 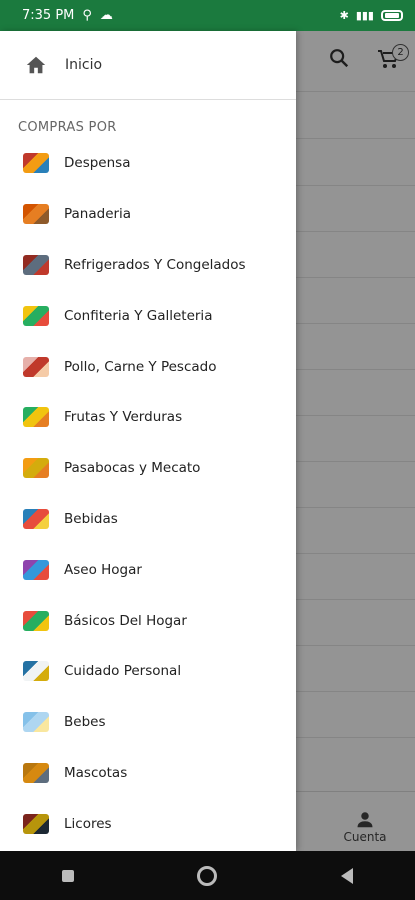 I want to click on category-item: Cuidado Personal, so click(x=148, y=671).